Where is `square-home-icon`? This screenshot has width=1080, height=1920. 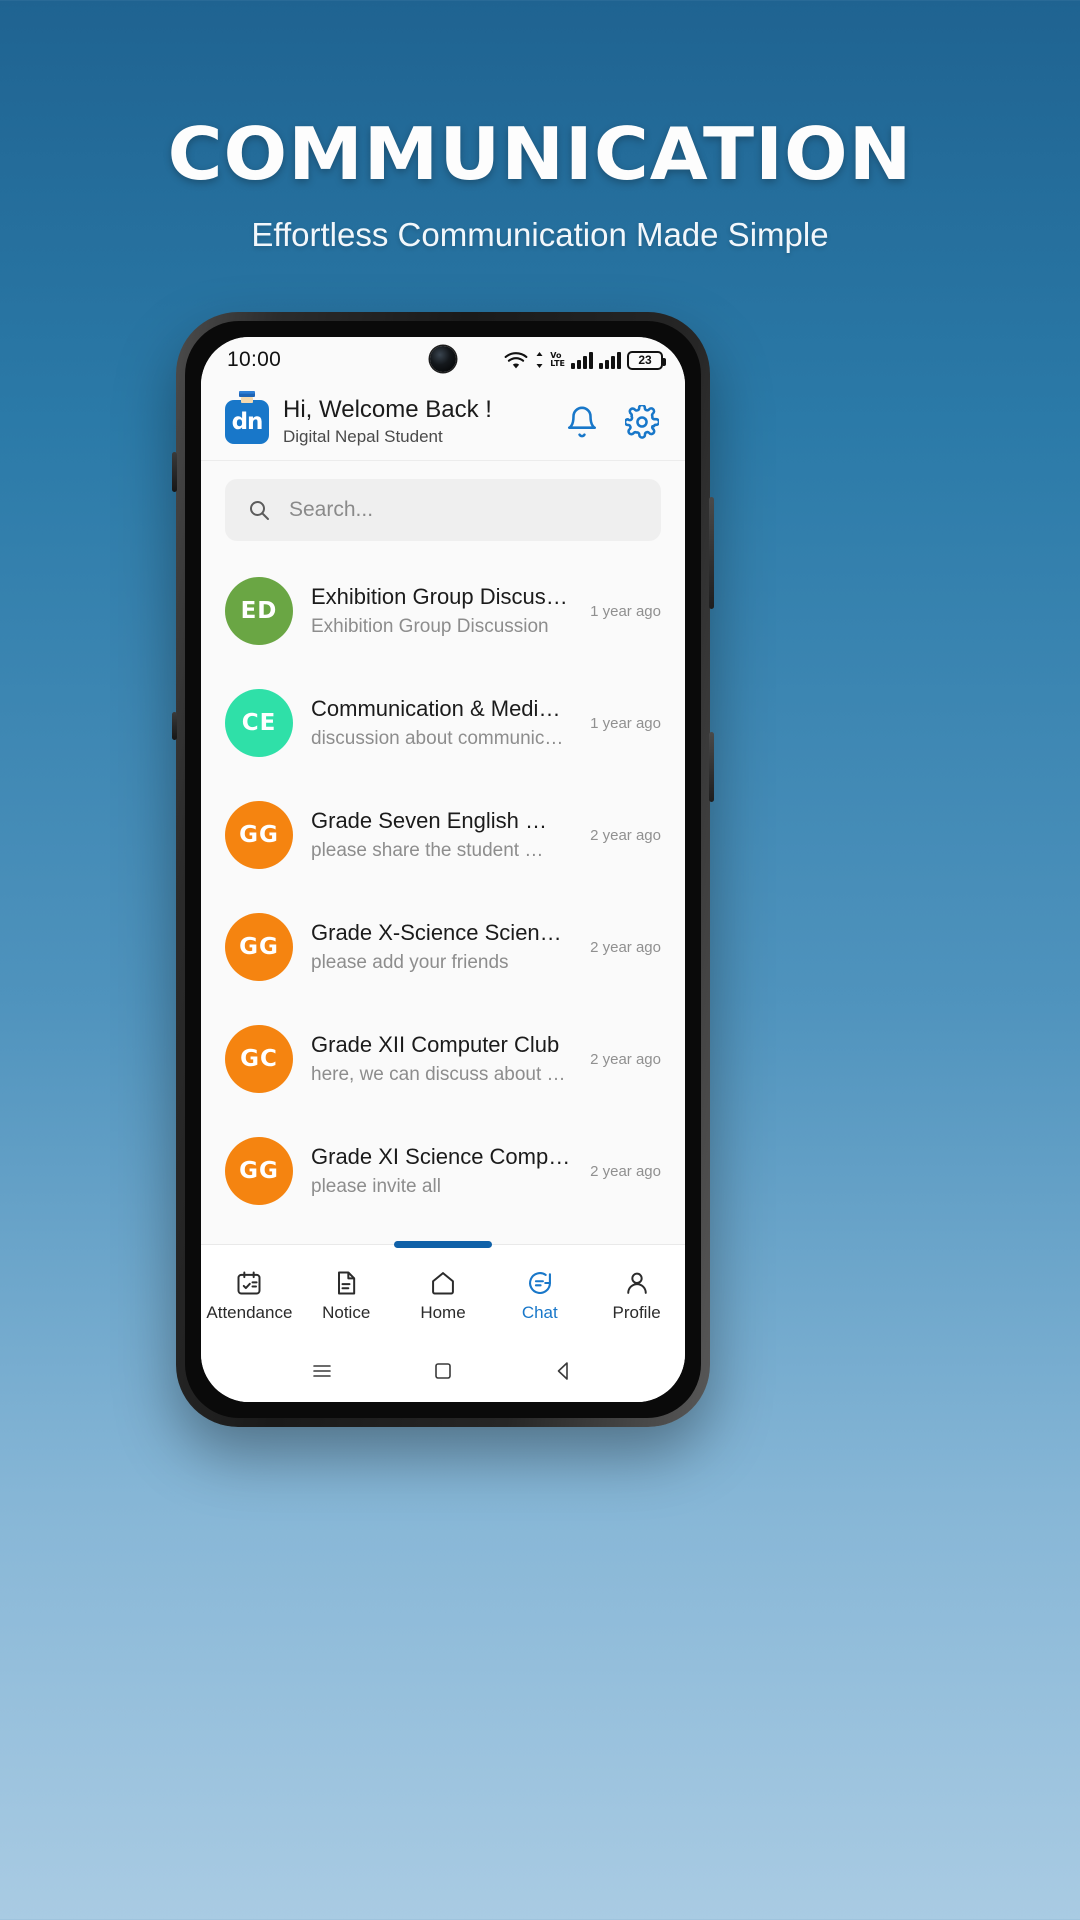 square-home-icon is located at coordinates (443, 1371).